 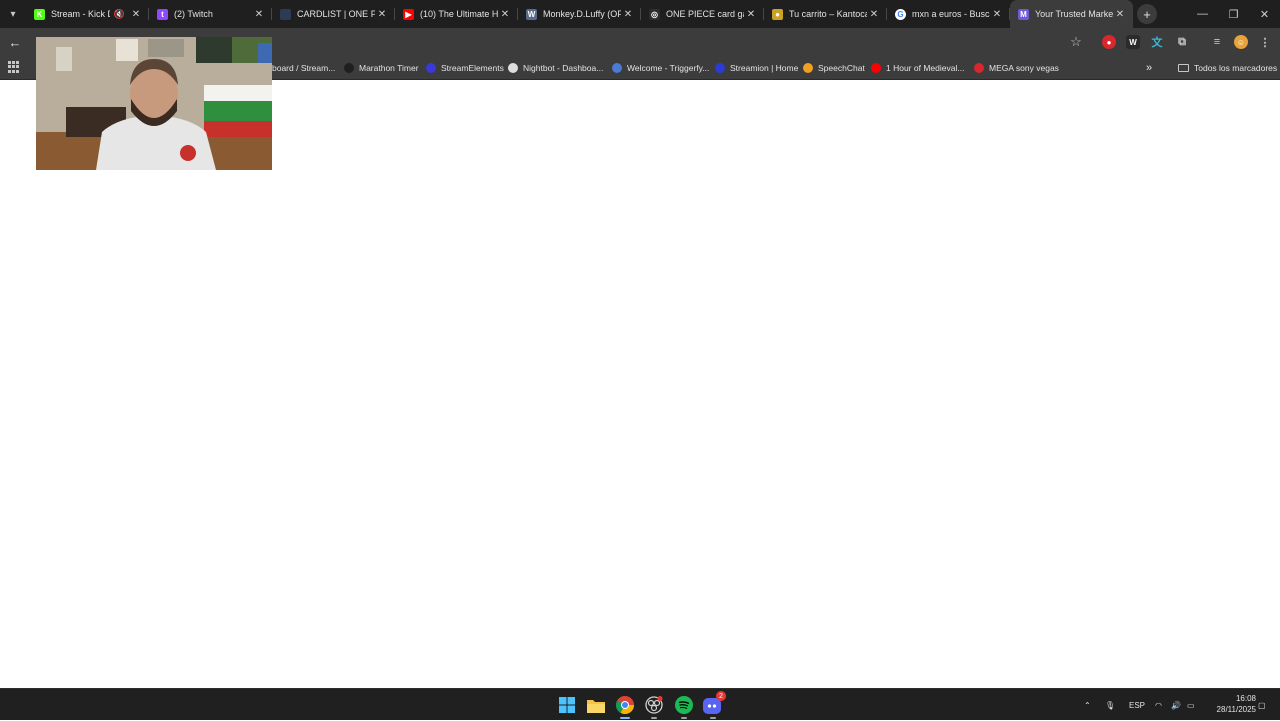 I want to click on volume-icon: 🔊, so click(x=1176, y=705).